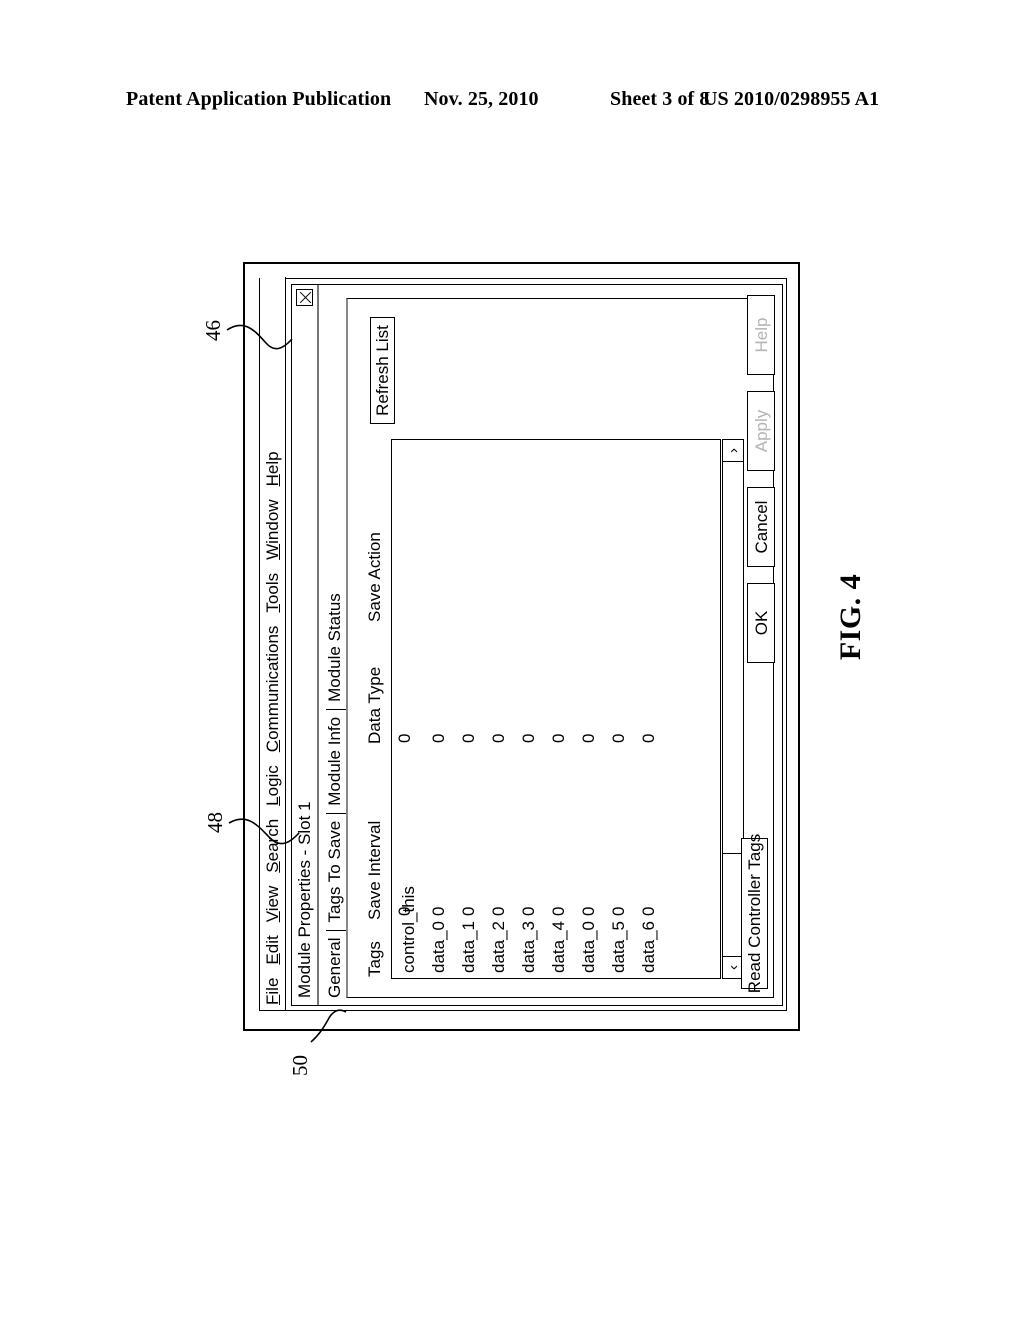 This screenshot has width=1024, height=1320. Describe the element at coordinates (374, 577) in the screenshot. I see `column-header-save-action: Save Action` at that location.